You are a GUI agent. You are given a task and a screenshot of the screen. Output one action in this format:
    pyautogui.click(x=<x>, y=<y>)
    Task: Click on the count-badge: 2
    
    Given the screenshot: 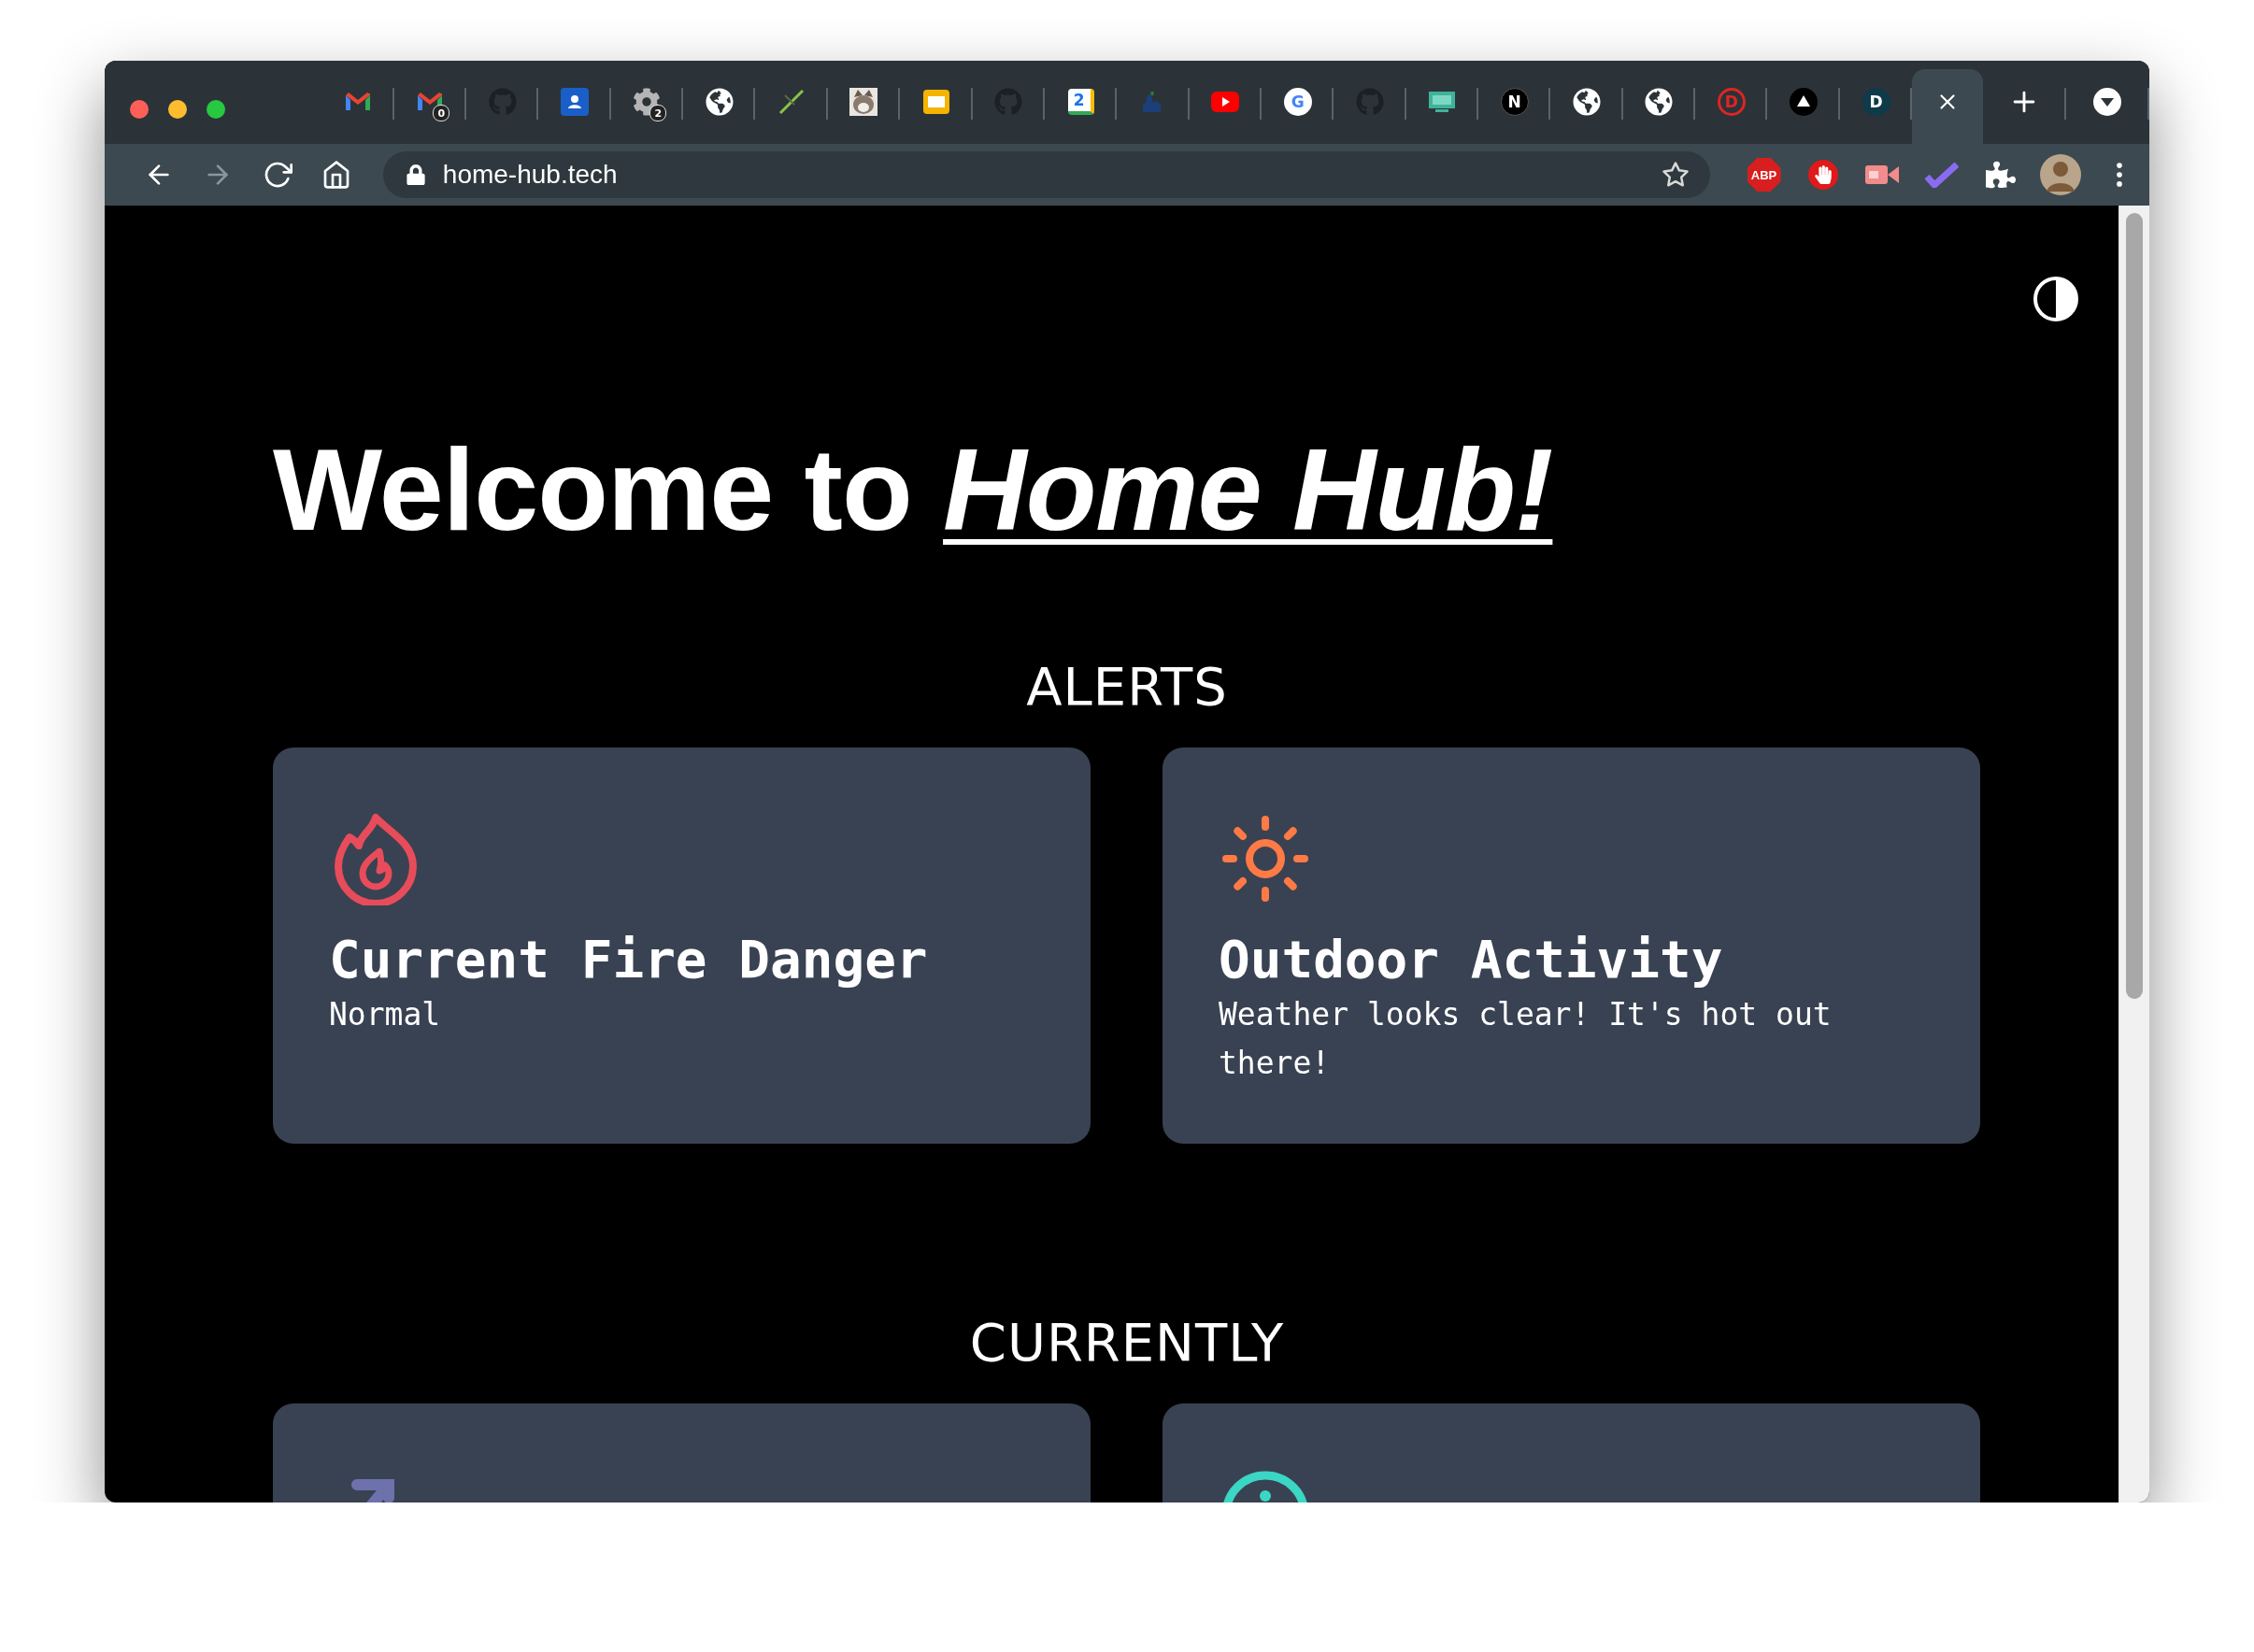 What is the action you would take?
    pyautogui.click(x=658, y=113)
    